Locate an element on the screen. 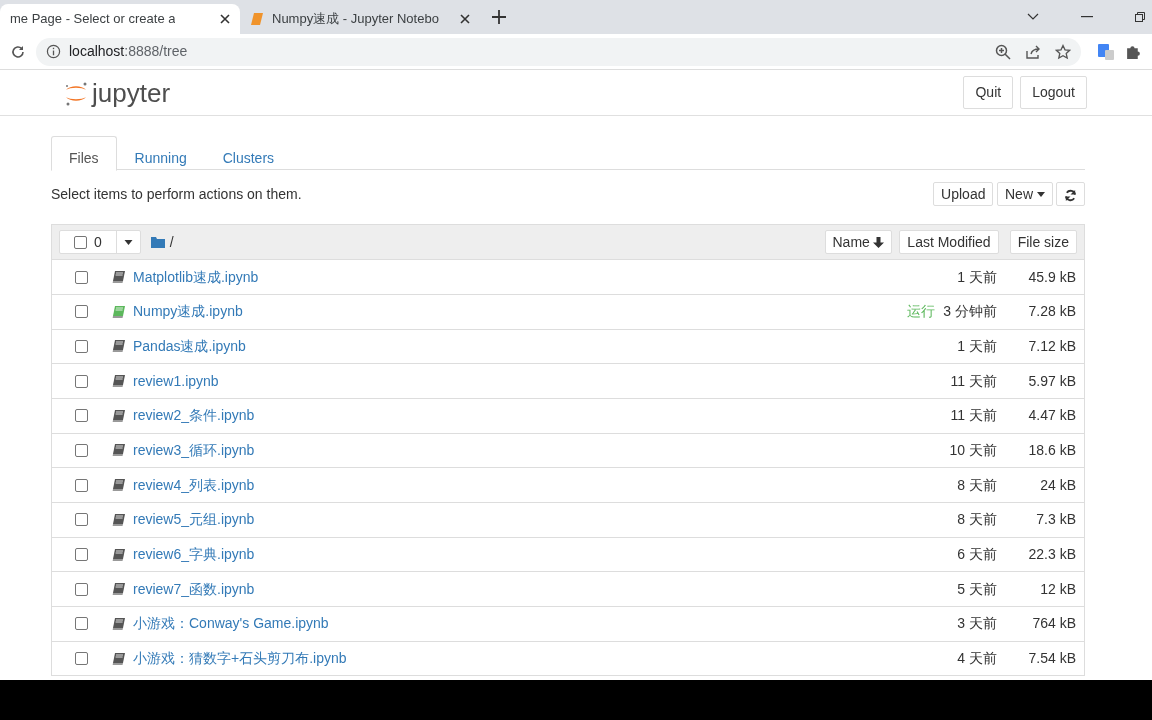 The height and width of the screenshot is (720, 1152). upload-button: Upload is located at coordinates (963, 194).